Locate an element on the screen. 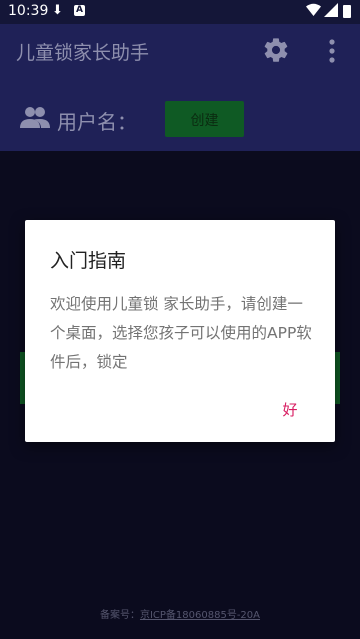 This screenshot has width=360, height=639. signal-icon is located at coordinates (331, 12).